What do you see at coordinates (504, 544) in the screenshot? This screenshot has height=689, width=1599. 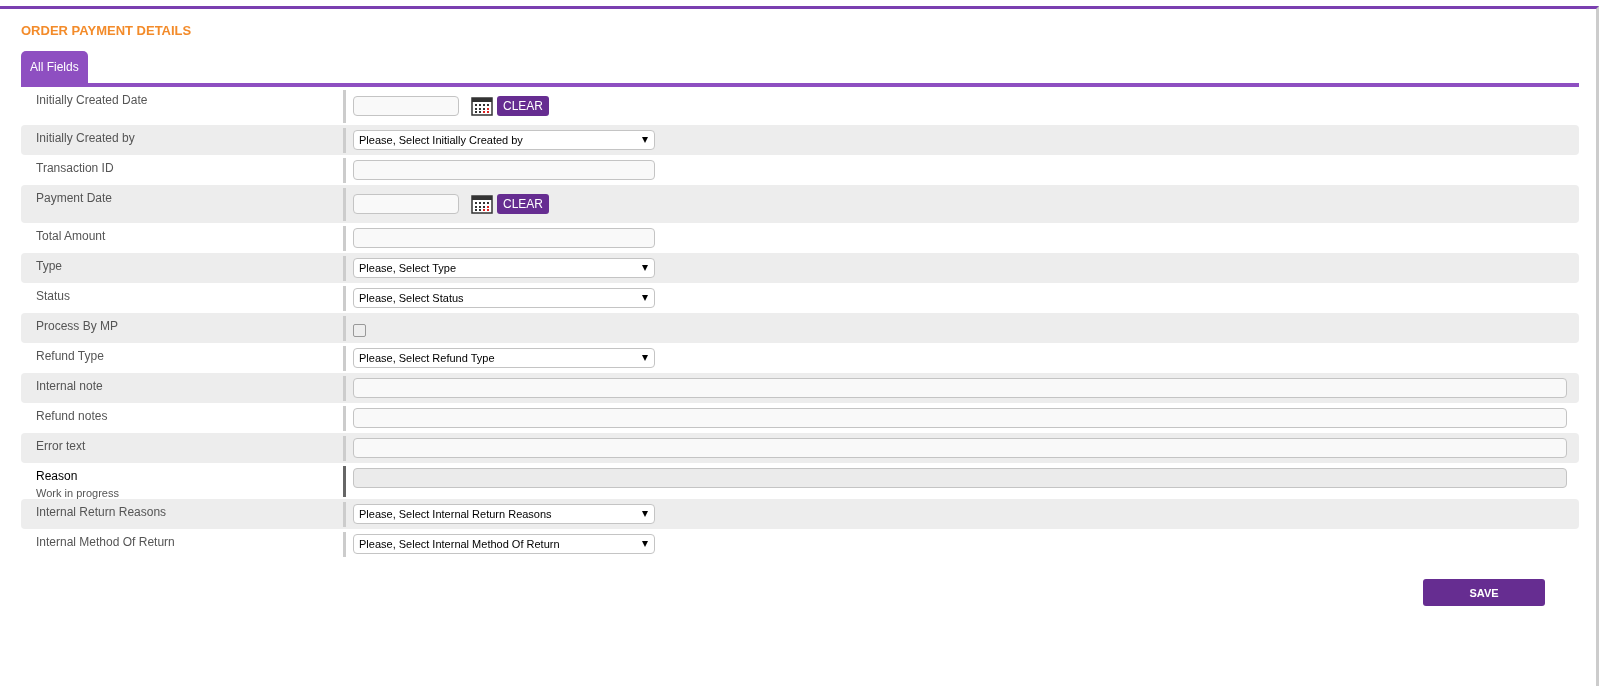 I see `select-dropdown: Please, Select Internal Method Of Return` at bounding box center [504, 544].